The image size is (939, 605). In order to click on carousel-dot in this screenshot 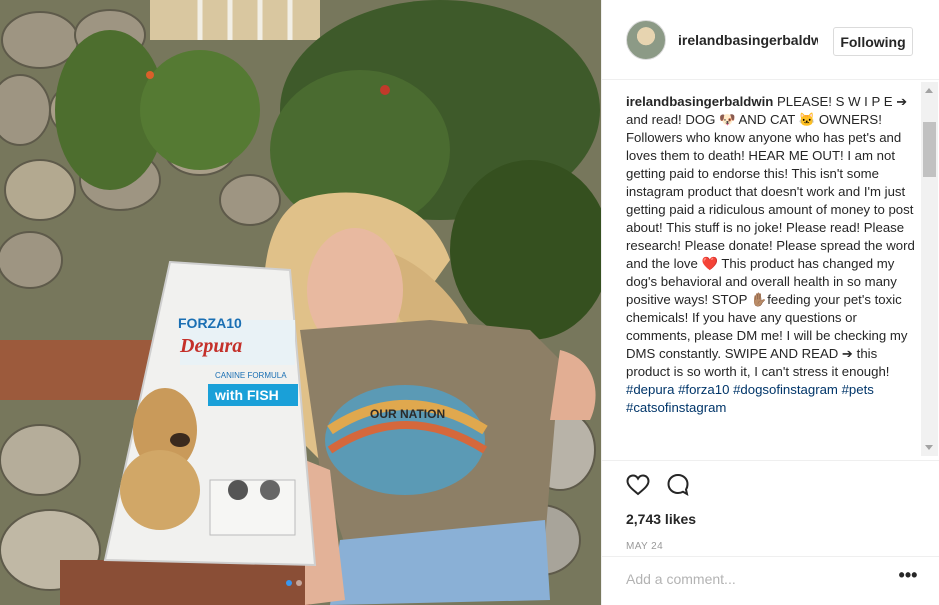, I will do `click(299, 583)`.